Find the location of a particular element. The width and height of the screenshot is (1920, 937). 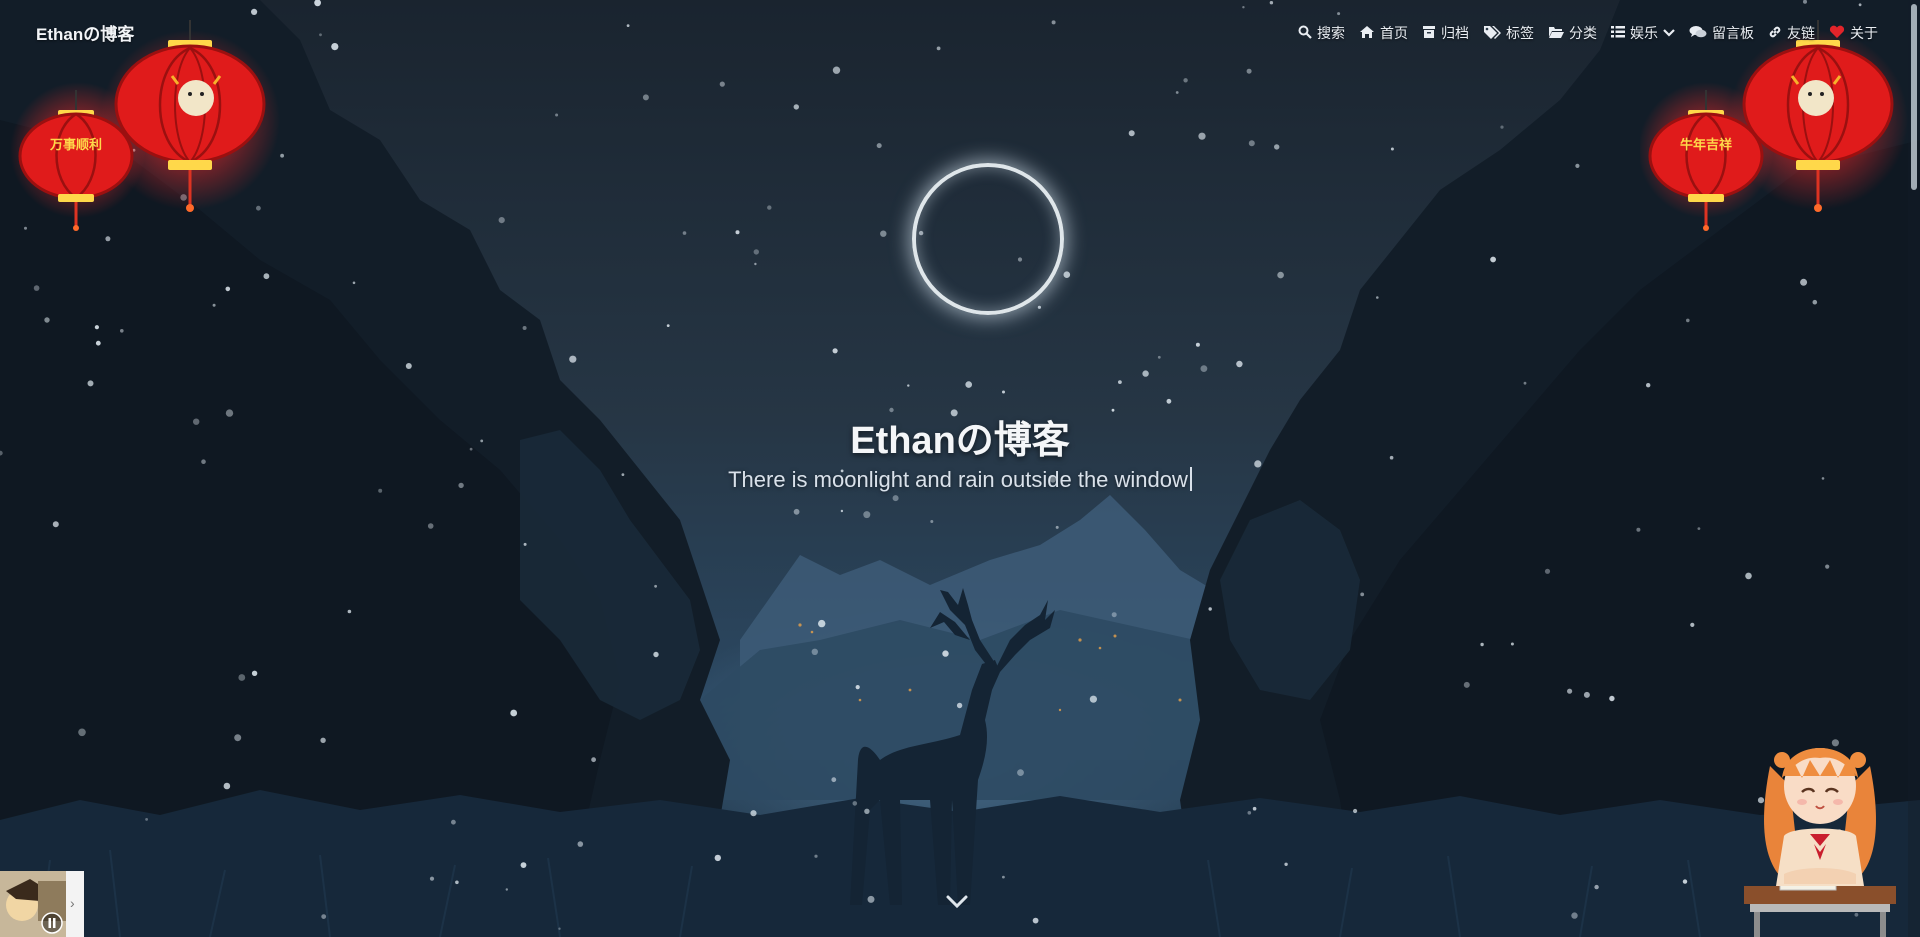

nav-item-categories: 分类 is located at coordinates (1572, 31).